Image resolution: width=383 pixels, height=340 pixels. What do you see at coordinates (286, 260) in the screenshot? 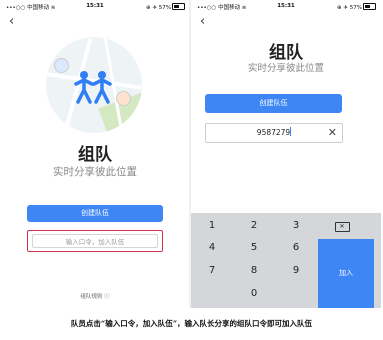
I see `numeric-keypad: 1 2 3 4 5 6 7 8 9 0 ✕ 加入` at bounding box center [286, 260].